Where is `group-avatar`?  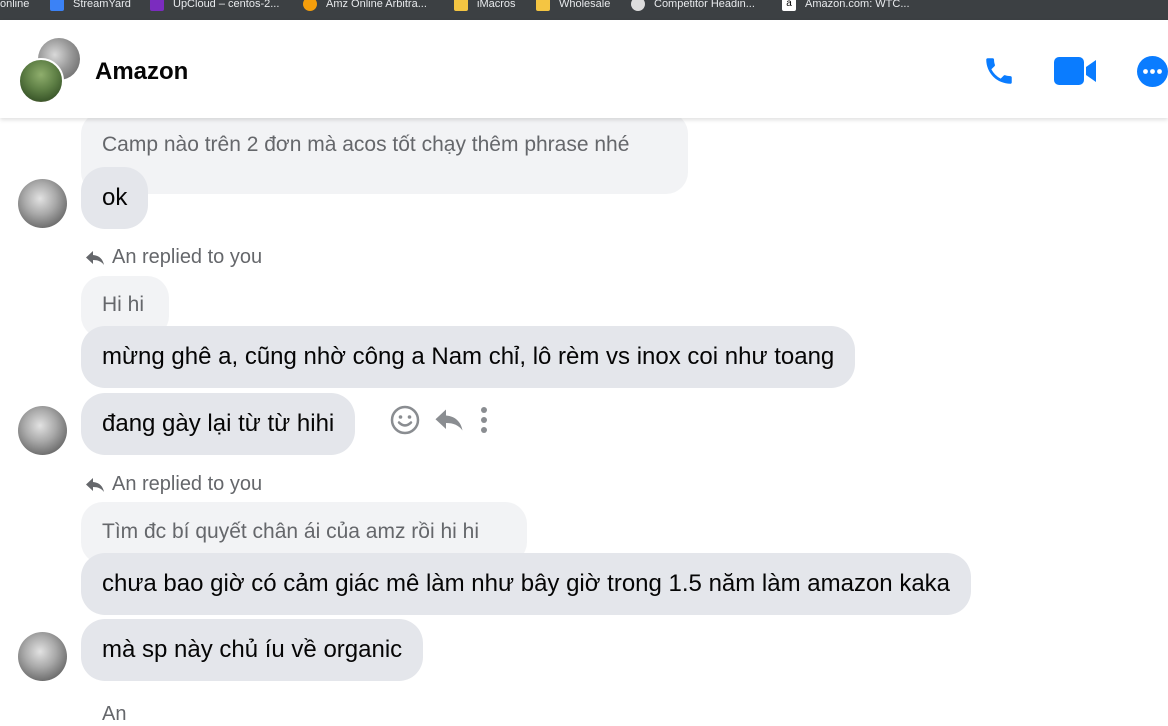 group-avatar is located at coordinates (50, 71).